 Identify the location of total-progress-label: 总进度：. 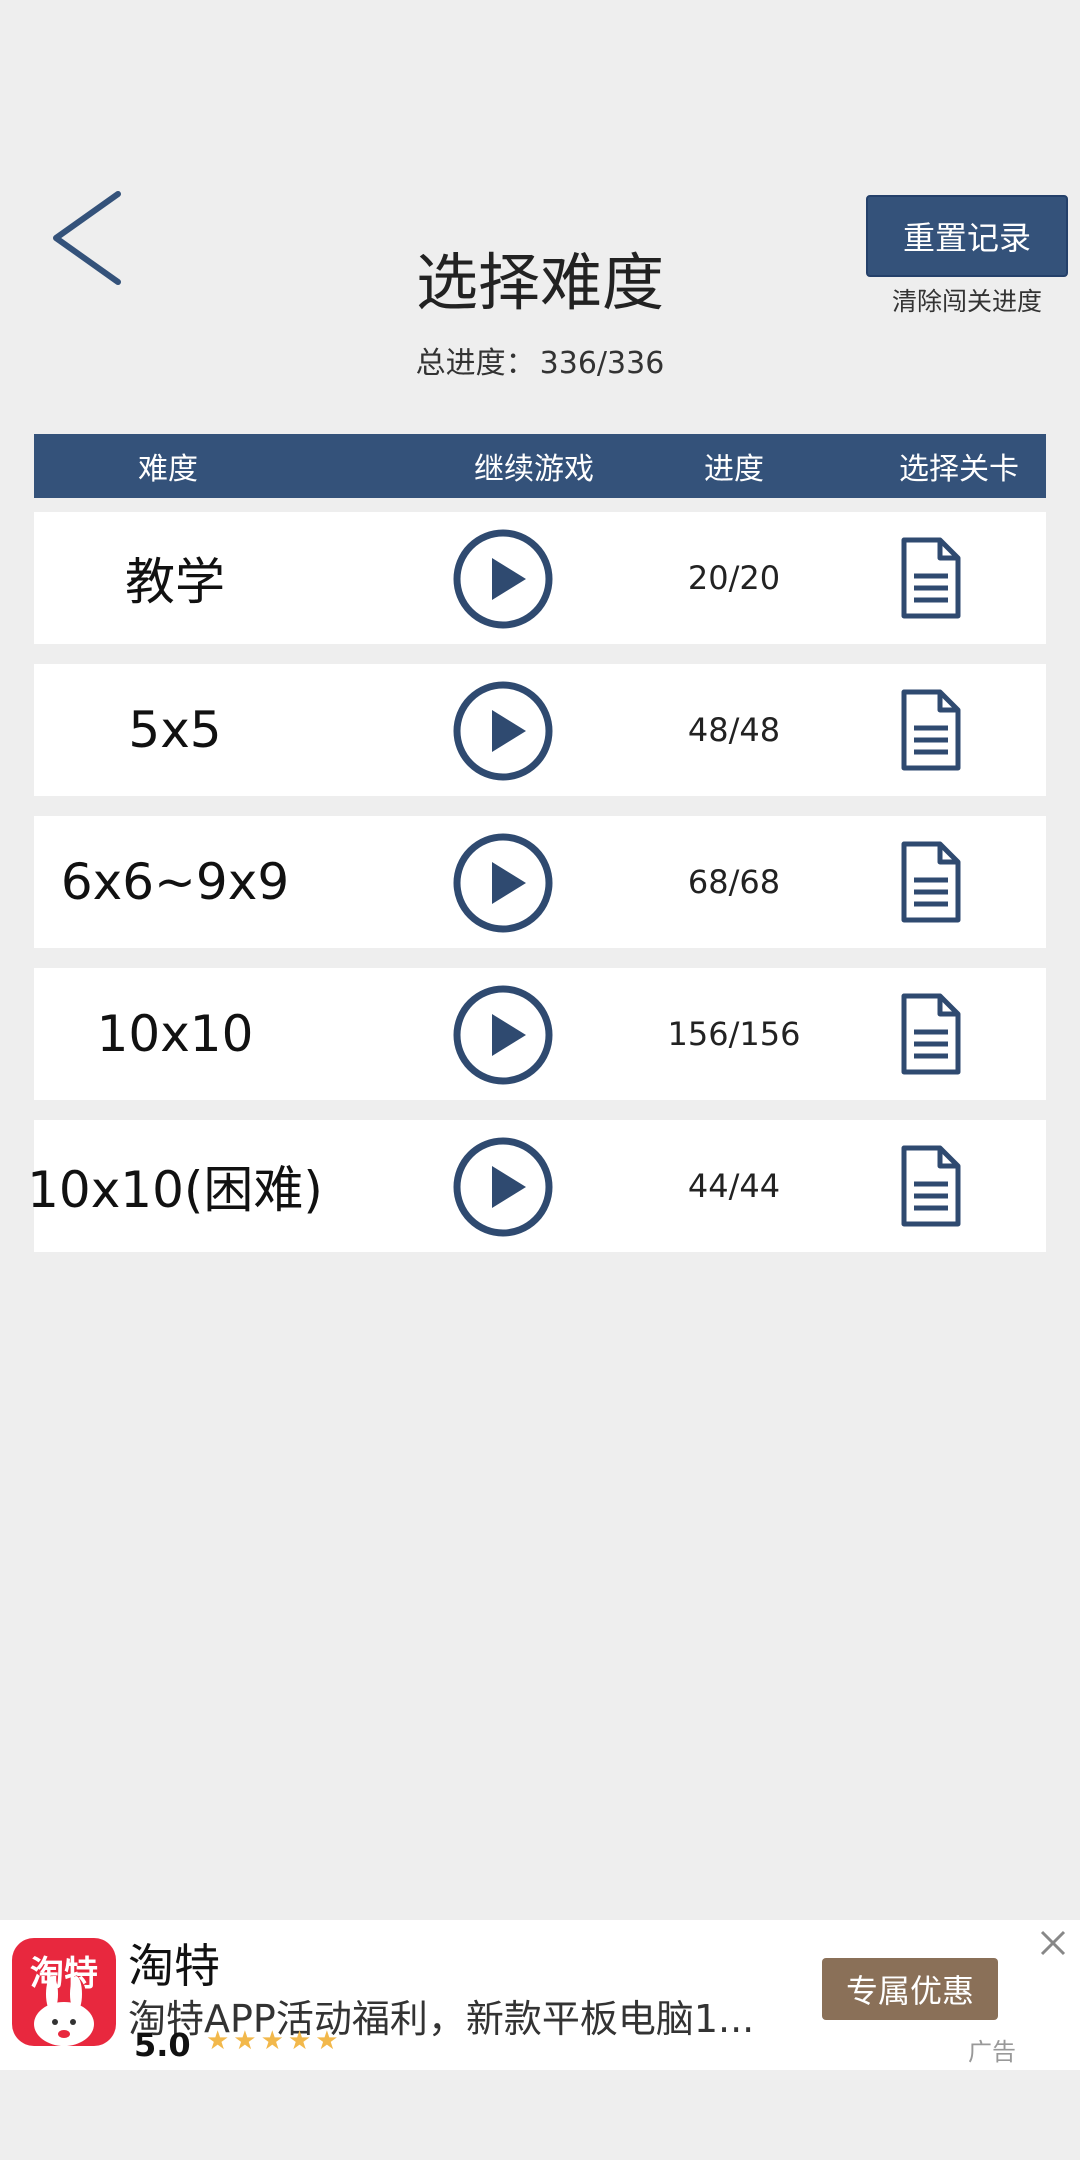
(475, 363).